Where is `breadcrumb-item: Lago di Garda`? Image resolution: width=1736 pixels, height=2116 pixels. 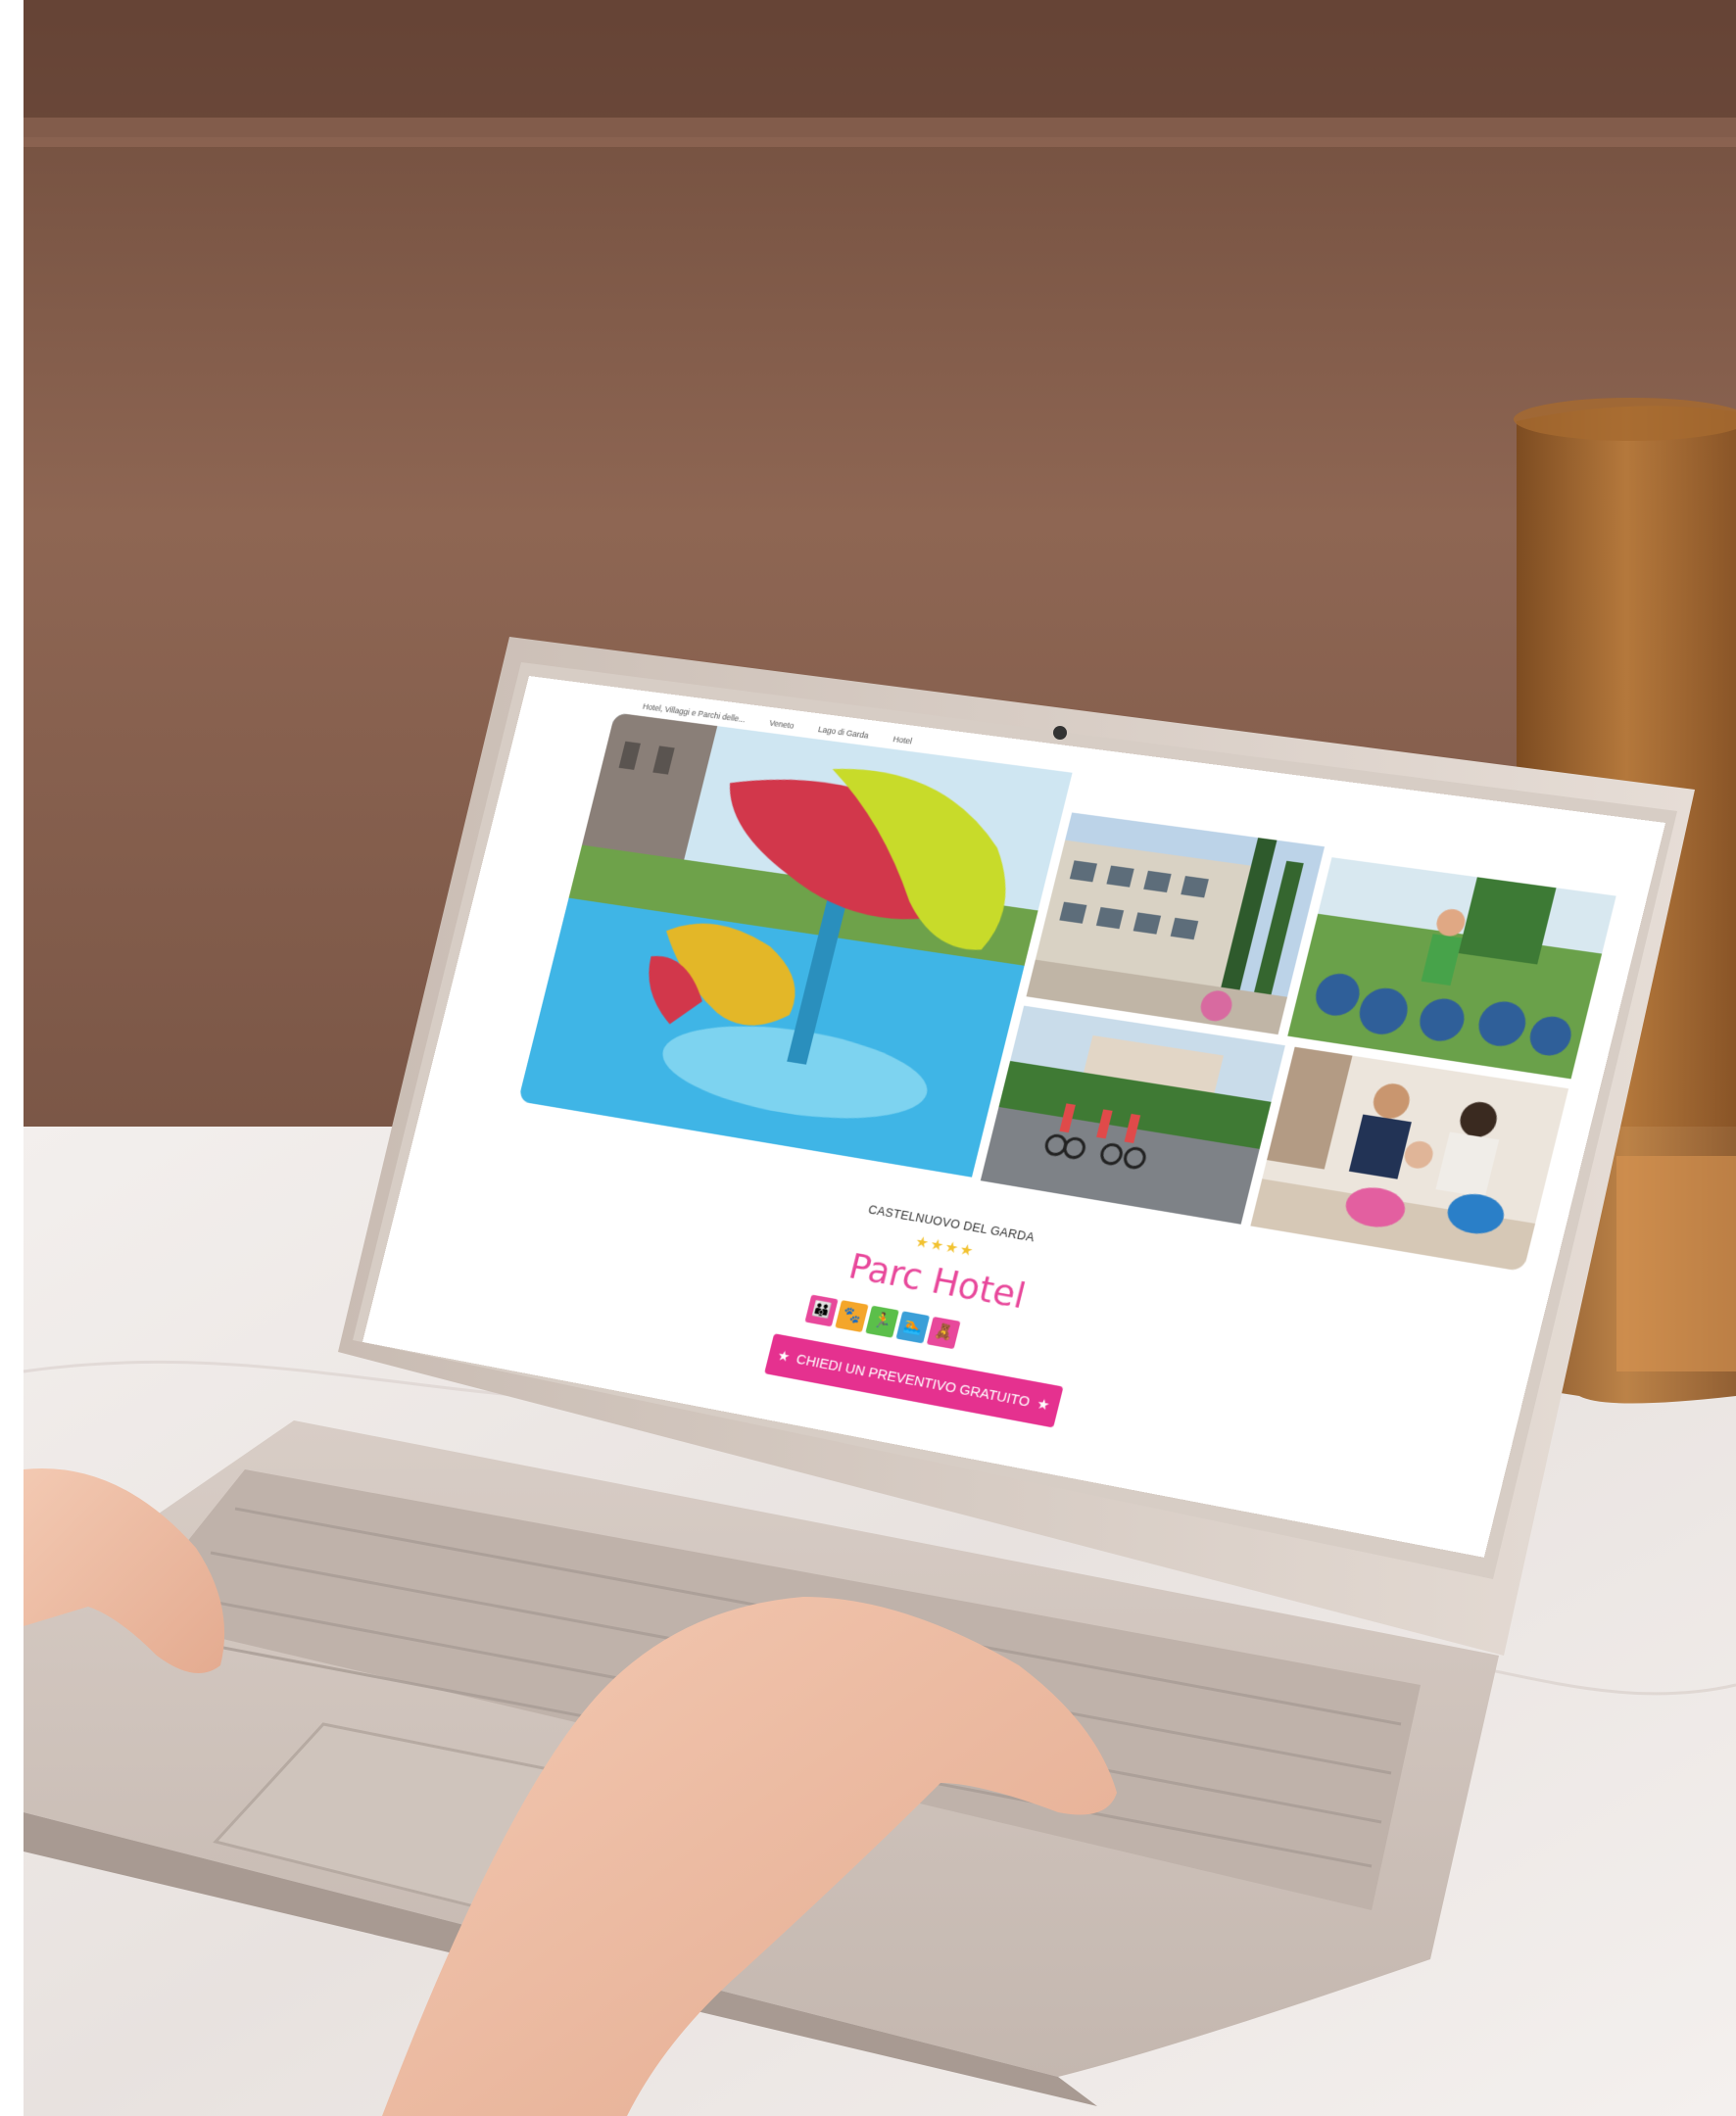 breadcrumb-item: Lago di Garda is located at coordinates (843, 733).